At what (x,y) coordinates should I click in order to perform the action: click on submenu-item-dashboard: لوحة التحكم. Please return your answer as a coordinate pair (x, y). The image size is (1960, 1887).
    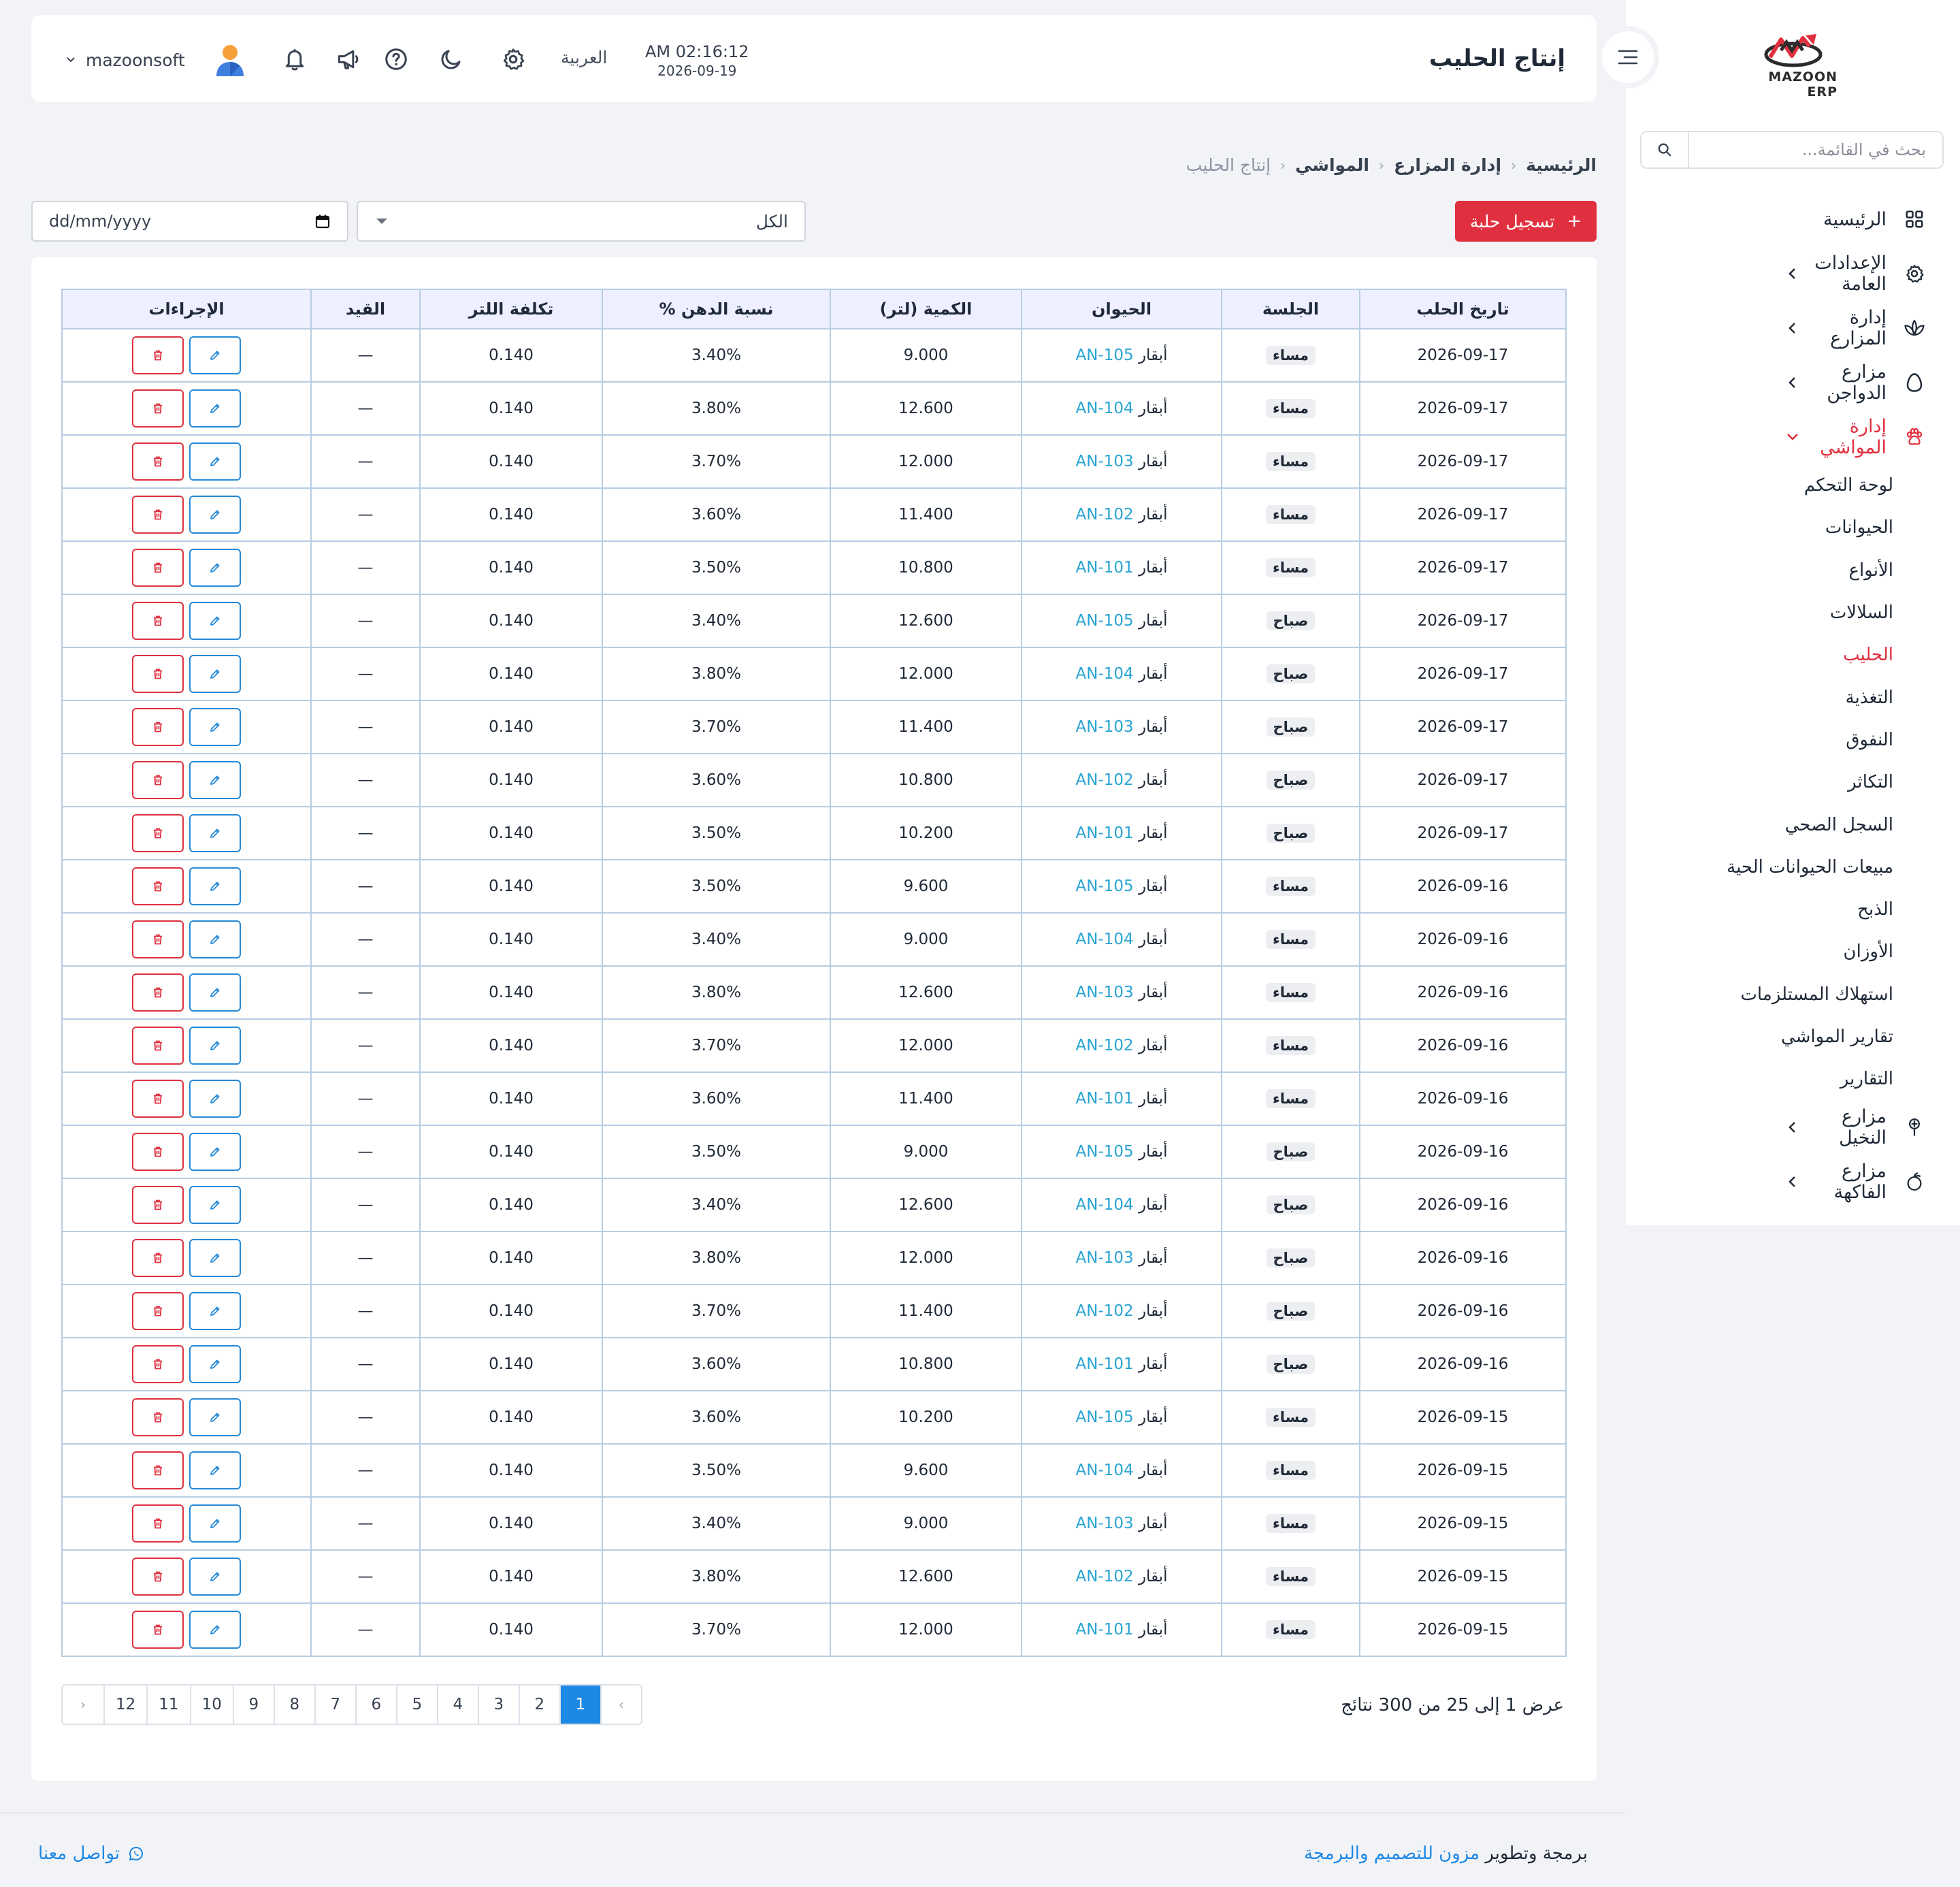
    Looking at the image, I should click on (1760, 485).